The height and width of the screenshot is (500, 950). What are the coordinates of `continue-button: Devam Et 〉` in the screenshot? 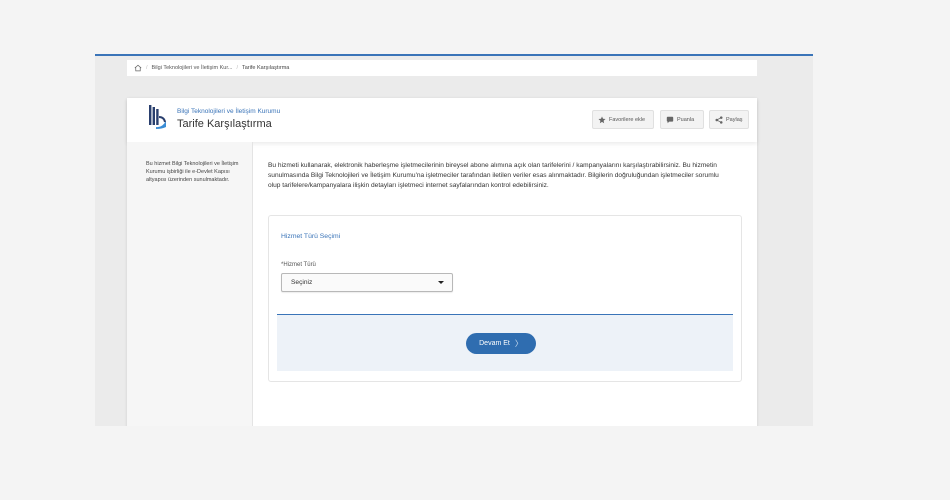 It's located at (501, 343).